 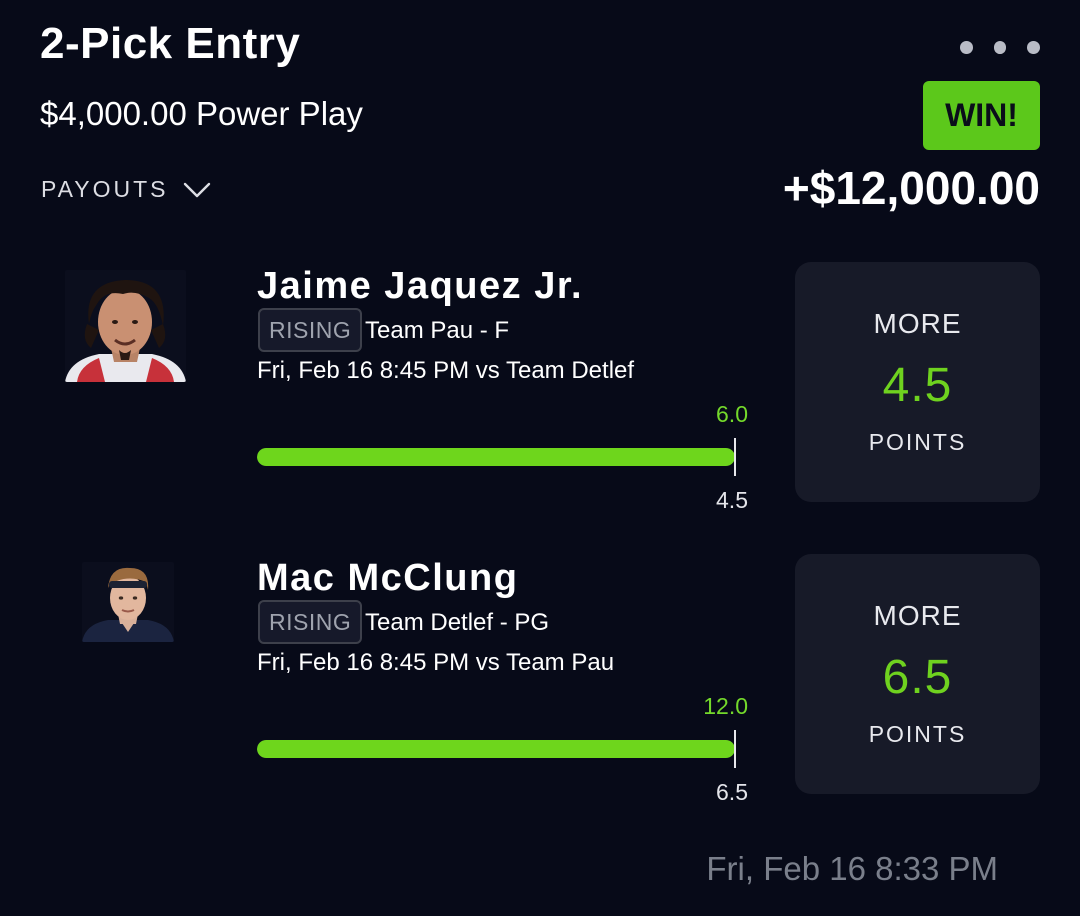 I want to click on team-position: Team Detlef - PG, so click(x=457, y=622).